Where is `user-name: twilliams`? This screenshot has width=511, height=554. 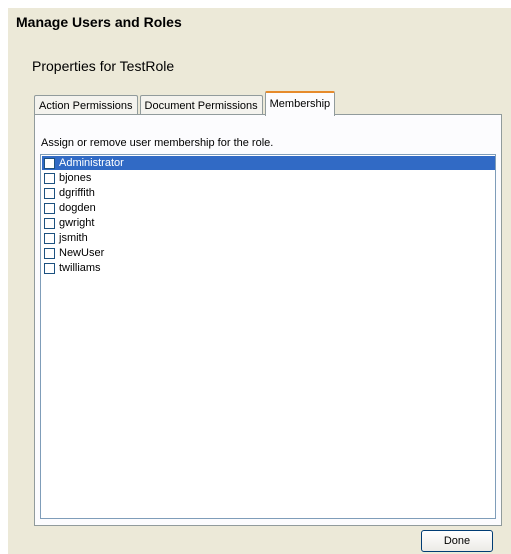
user-name: twilliams is located at coordinates (80, 268).